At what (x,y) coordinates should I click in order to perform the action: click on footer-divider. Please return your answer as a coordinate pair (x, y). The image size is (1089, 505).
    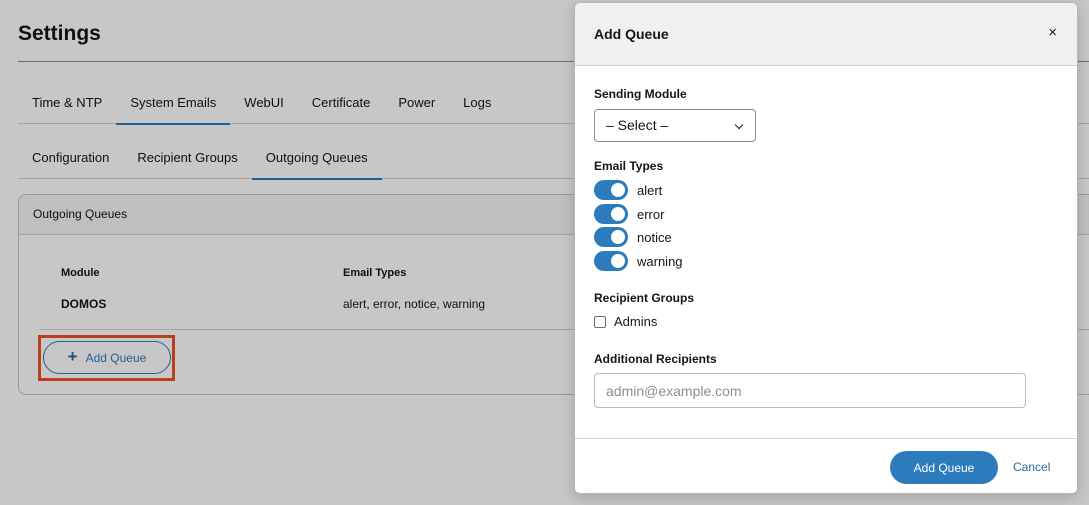
    Looking at the image, I should click on (826, 438).